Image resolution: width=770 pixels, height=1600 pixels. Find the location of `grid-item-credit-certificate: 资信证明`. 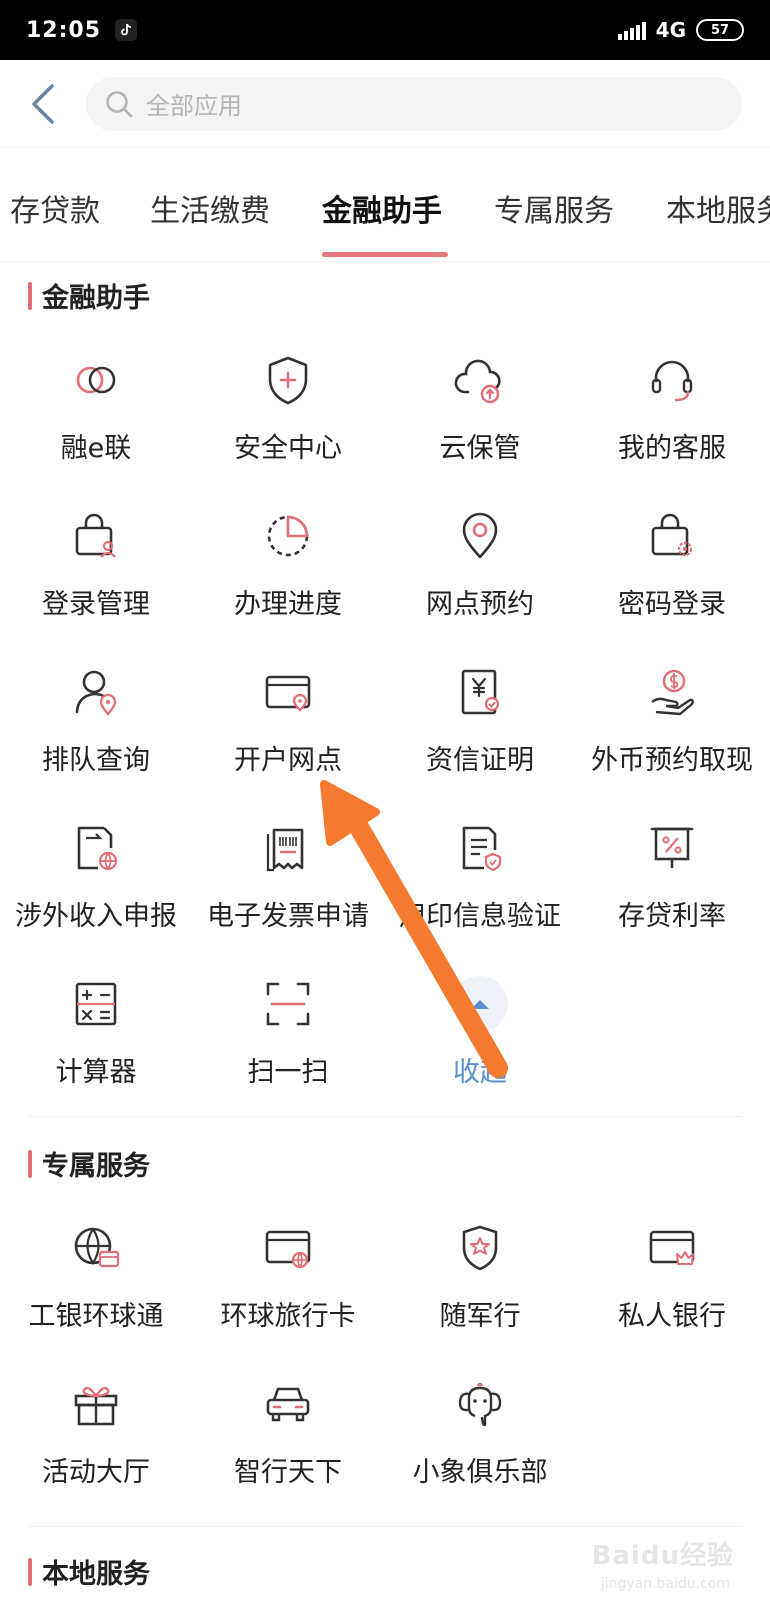

grid-item-credit-certificate: 资信证明 is located at coordinates (480, 716).